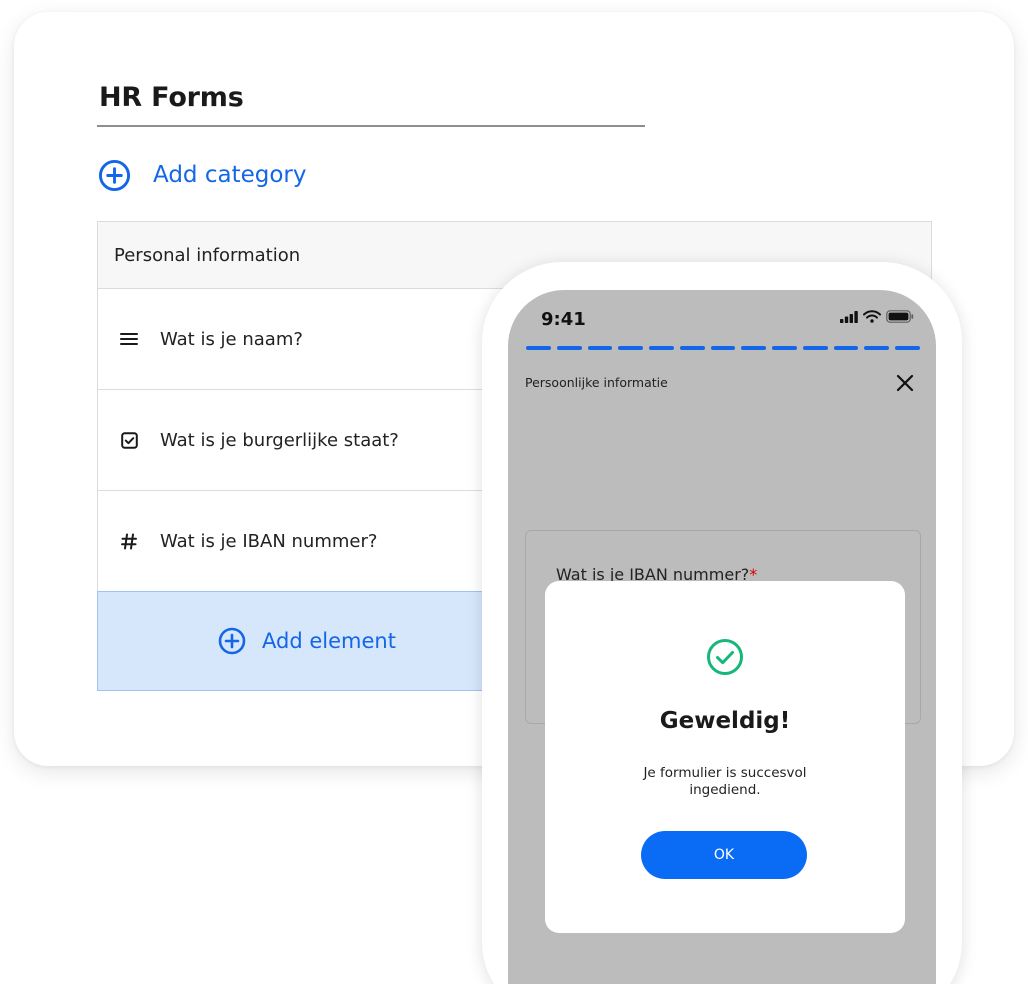 The height and width of the screenshot is (984, 1028). What do you see at coordinates (725, 657) in the screenshot?
I see `success-check-icon` at bounding box center [725, 657].